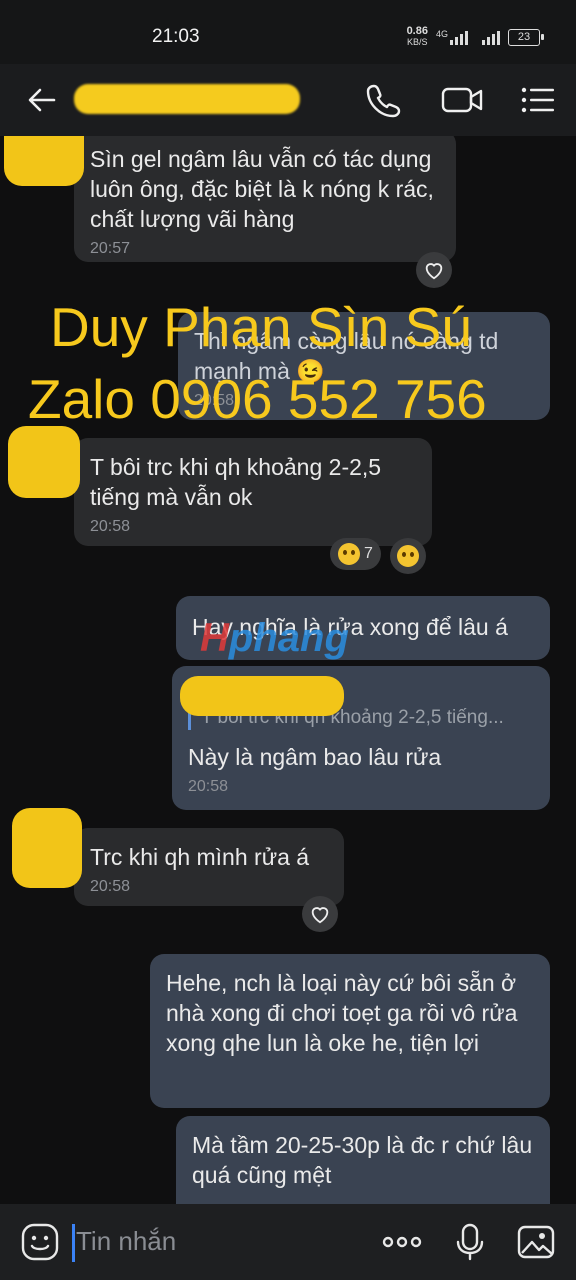  What do you see at coordinates (417, 36) in the screenshot?
I see `net-speed: 0.86 KB/S` at bounding box center [417, 36].